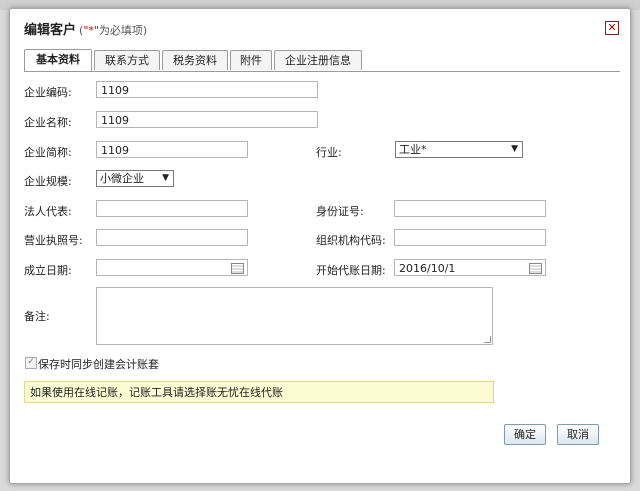 The height and width of the screenshot is (491, 640). Describe the element at coordinates (123, 30) in the screenshot. I see `hint-suffix: 为必填项)` at that location.